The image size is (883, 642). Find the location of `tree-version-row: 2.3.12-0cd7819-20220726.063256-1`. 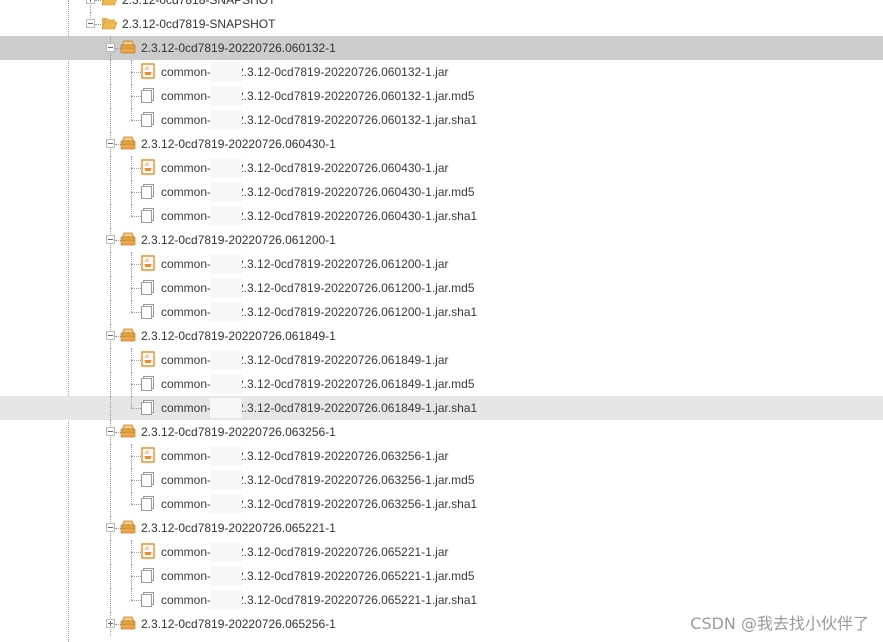

tree-version-row: 2.3.12-0cd7819-20220726.063256-1 is located at coordinates (441, 432).